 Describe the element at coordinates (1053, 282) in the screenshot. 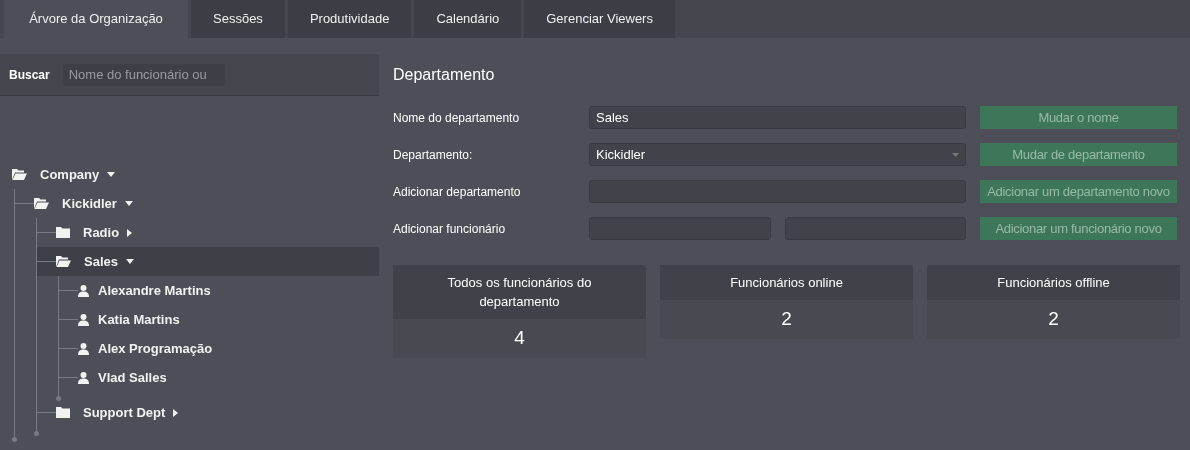

I see `stat-label: Funcionários offline` at that location.